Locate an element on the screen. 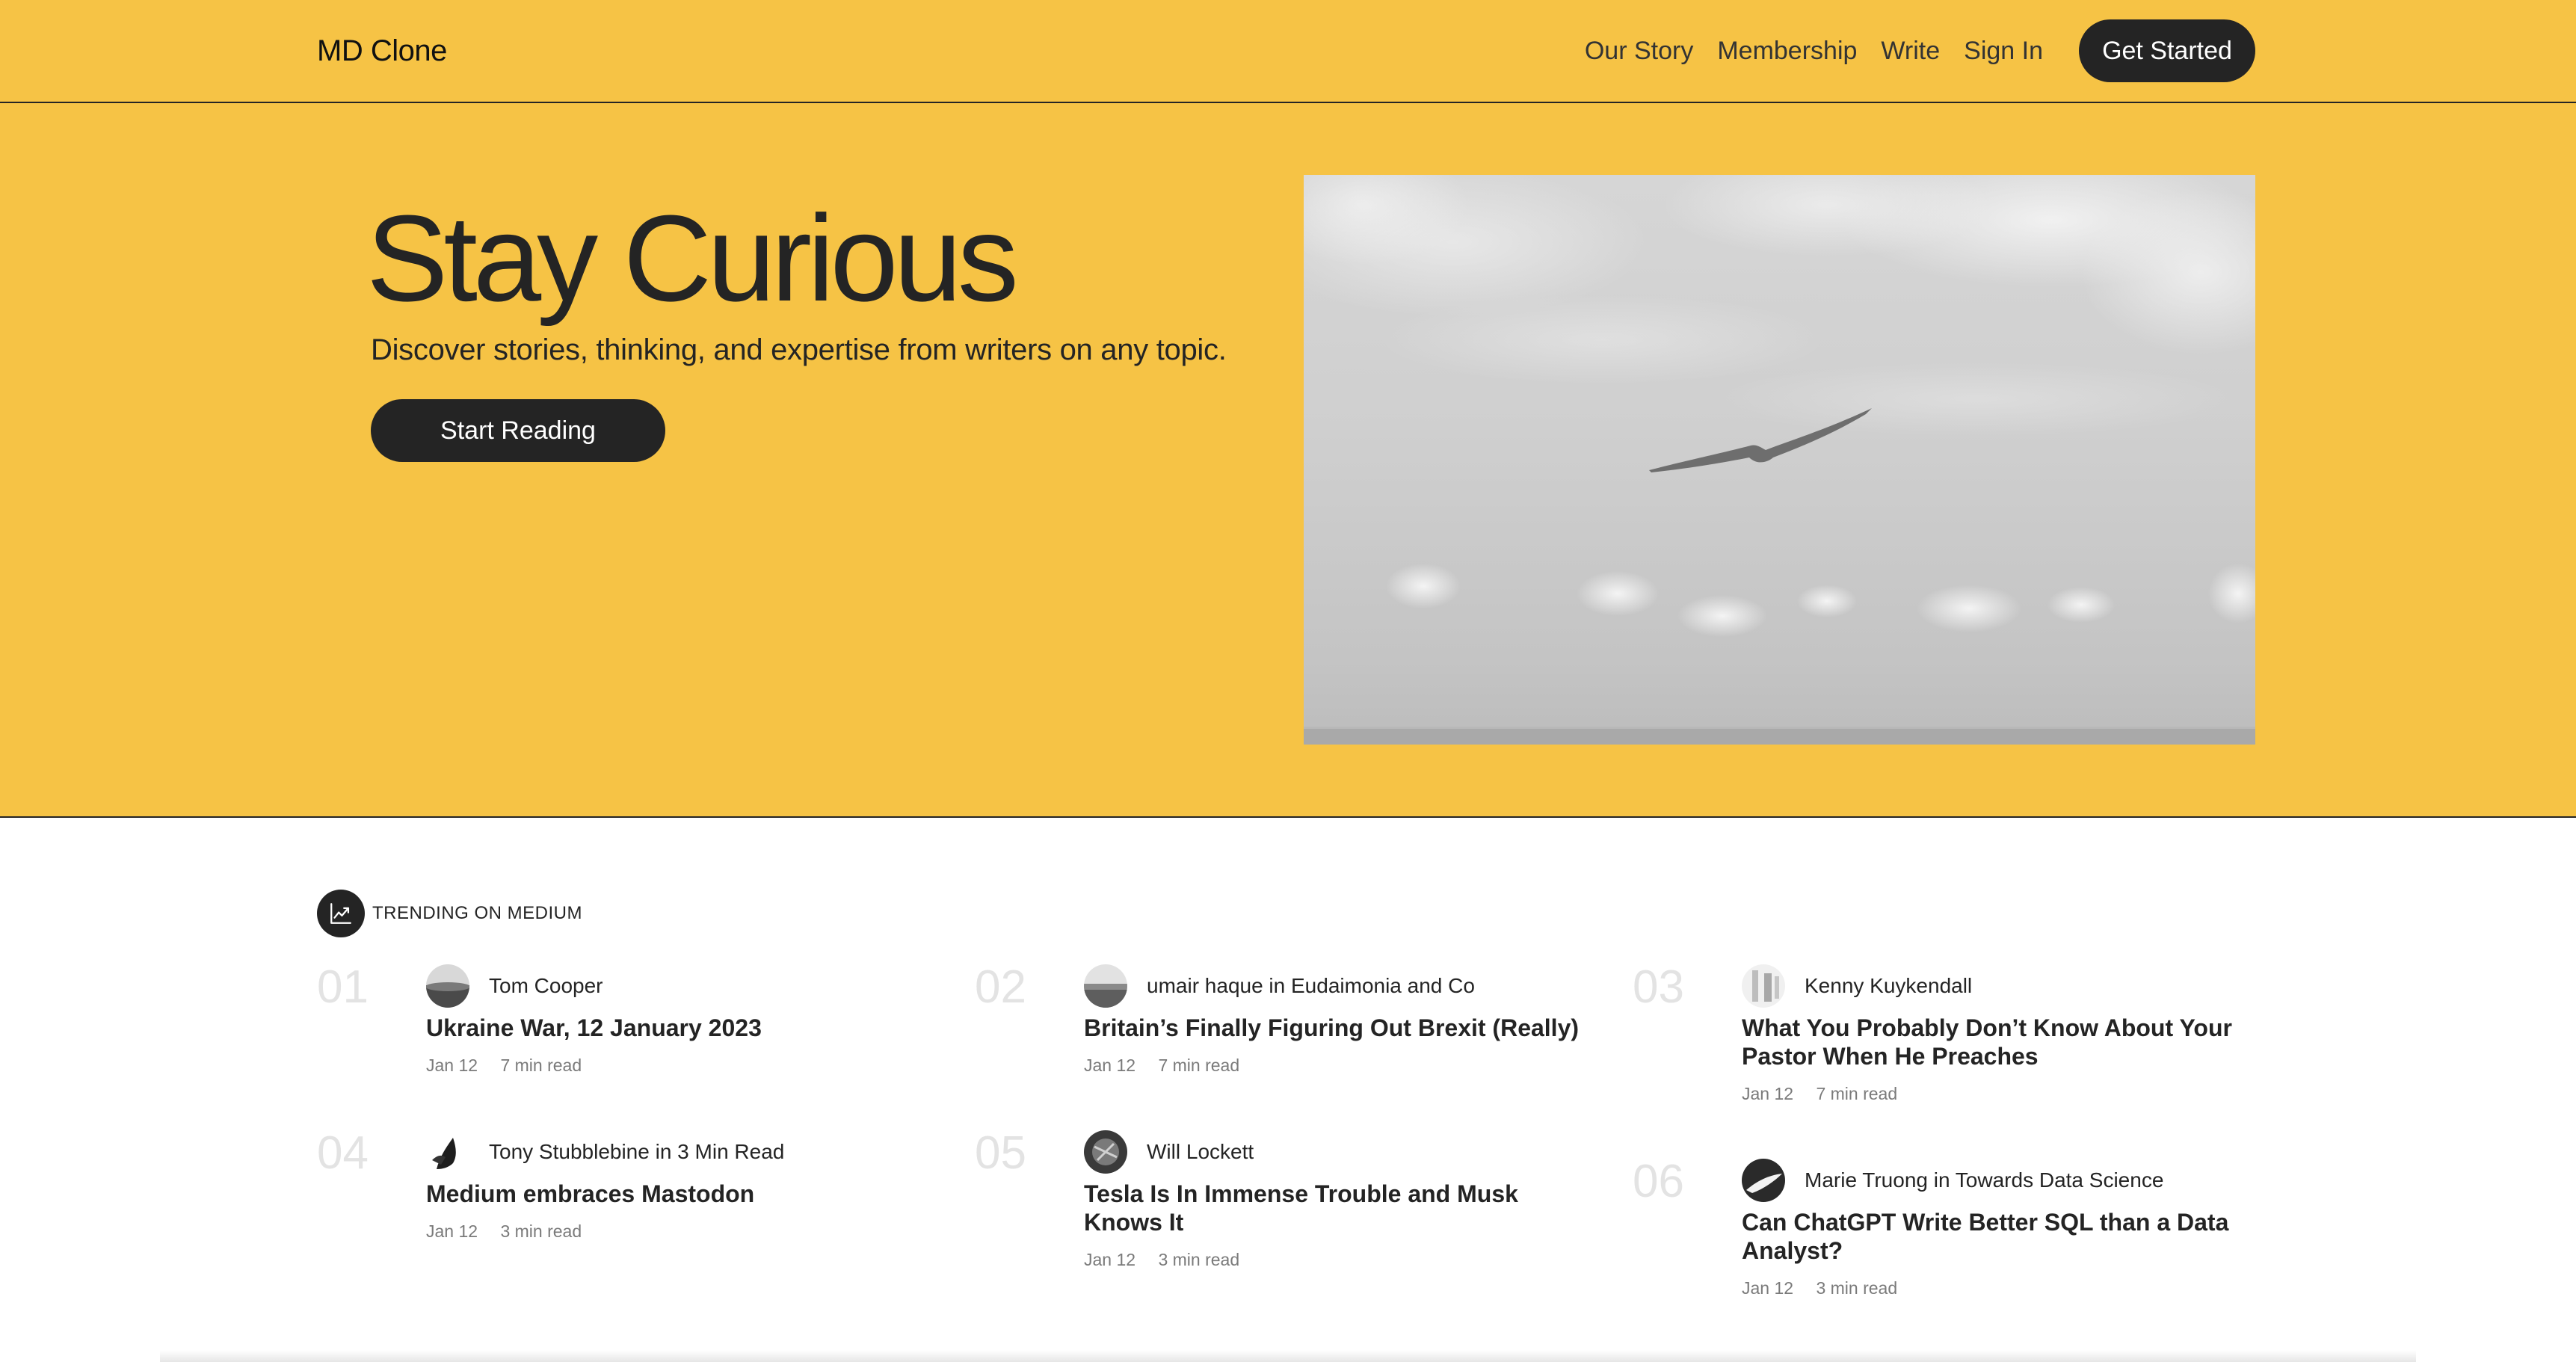 The image size is (2576, 1362). trending-number: 01 is located at coordinates (343, 987).